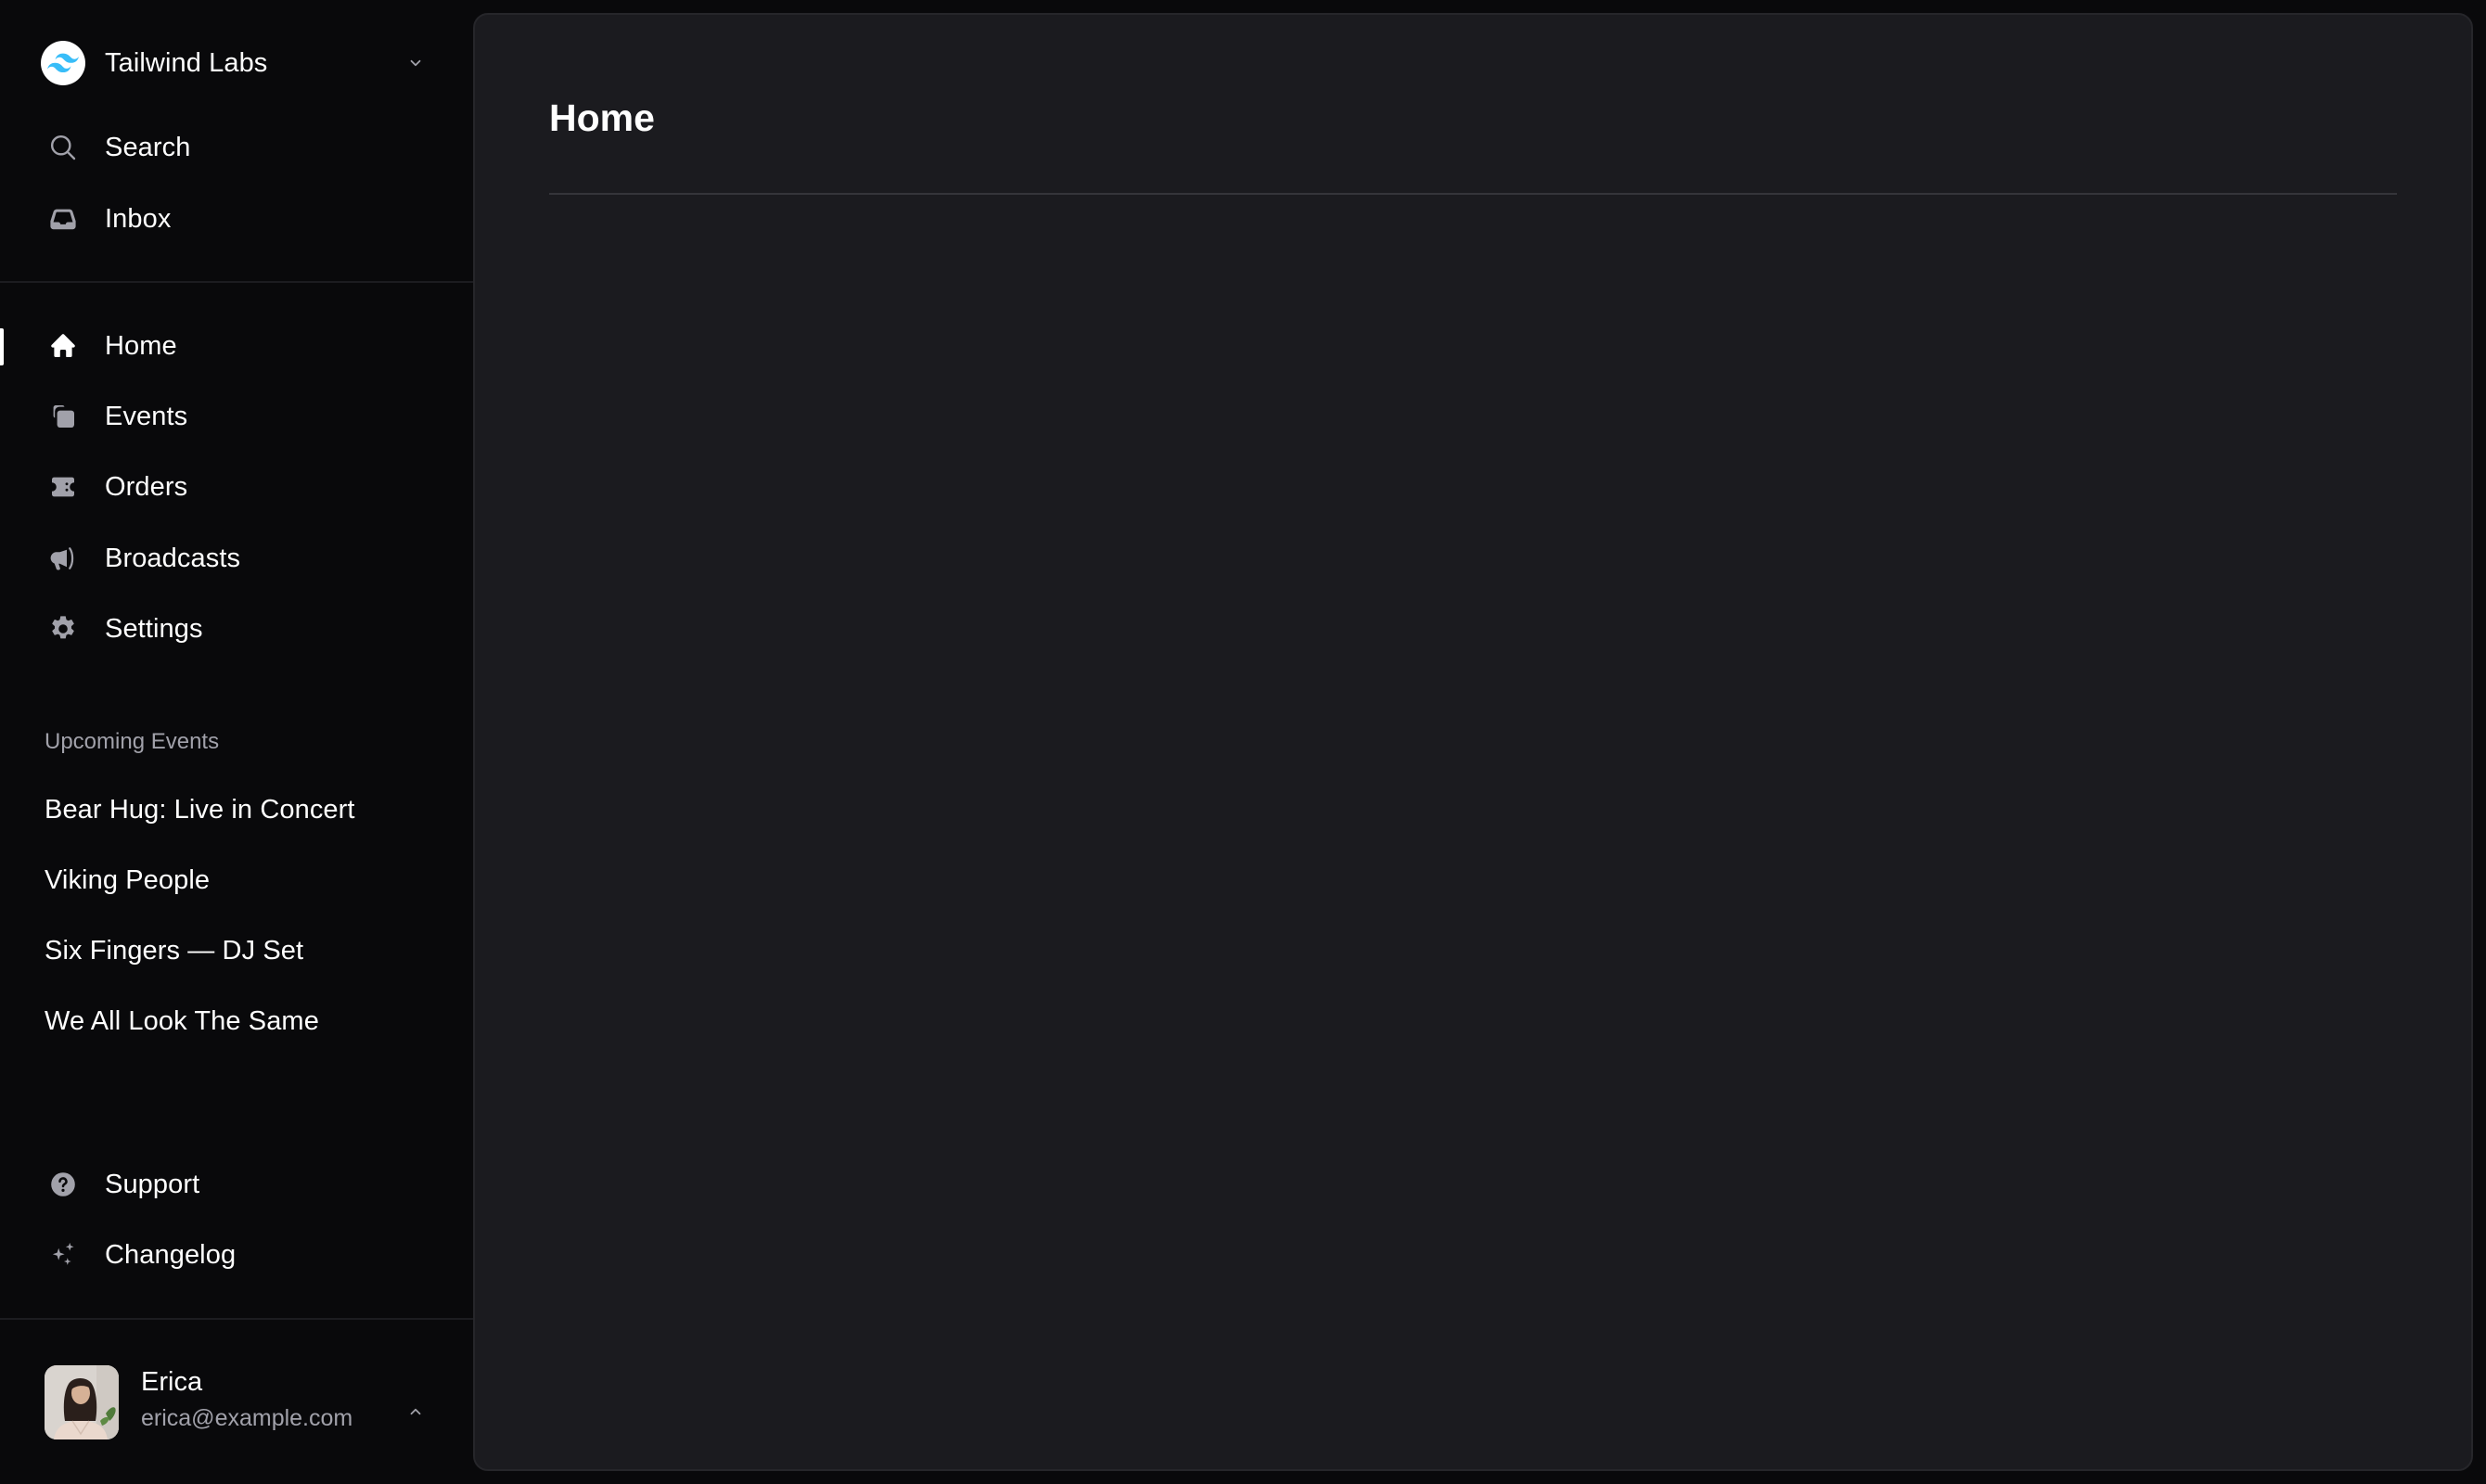  Describe the element at coordinates (63, 416) in the screenshot. I see `events-icon` at that location.